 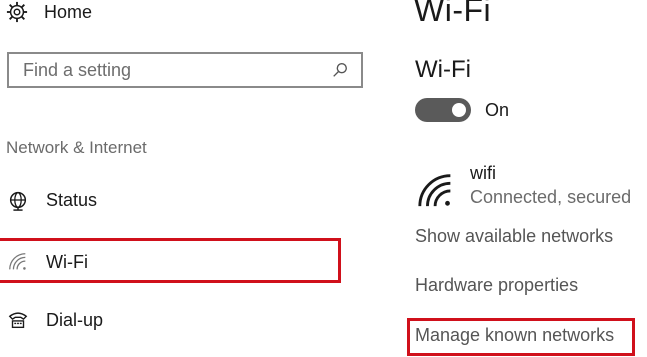 I want to click on manage-known-networks-link: Manage known networks, so click(x=514, y=335).